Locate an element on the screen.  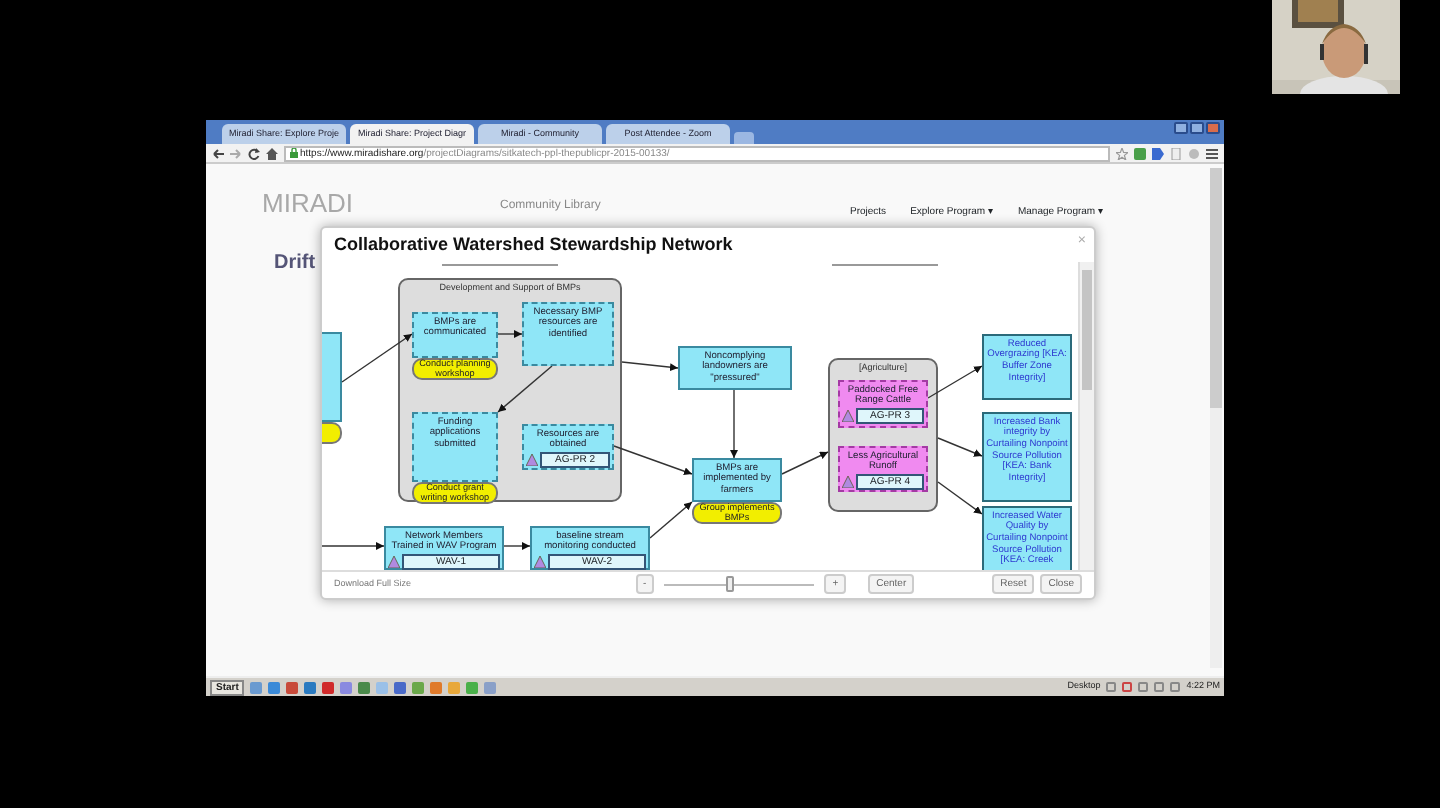
strategy-node is located at coordinates (332, 432).